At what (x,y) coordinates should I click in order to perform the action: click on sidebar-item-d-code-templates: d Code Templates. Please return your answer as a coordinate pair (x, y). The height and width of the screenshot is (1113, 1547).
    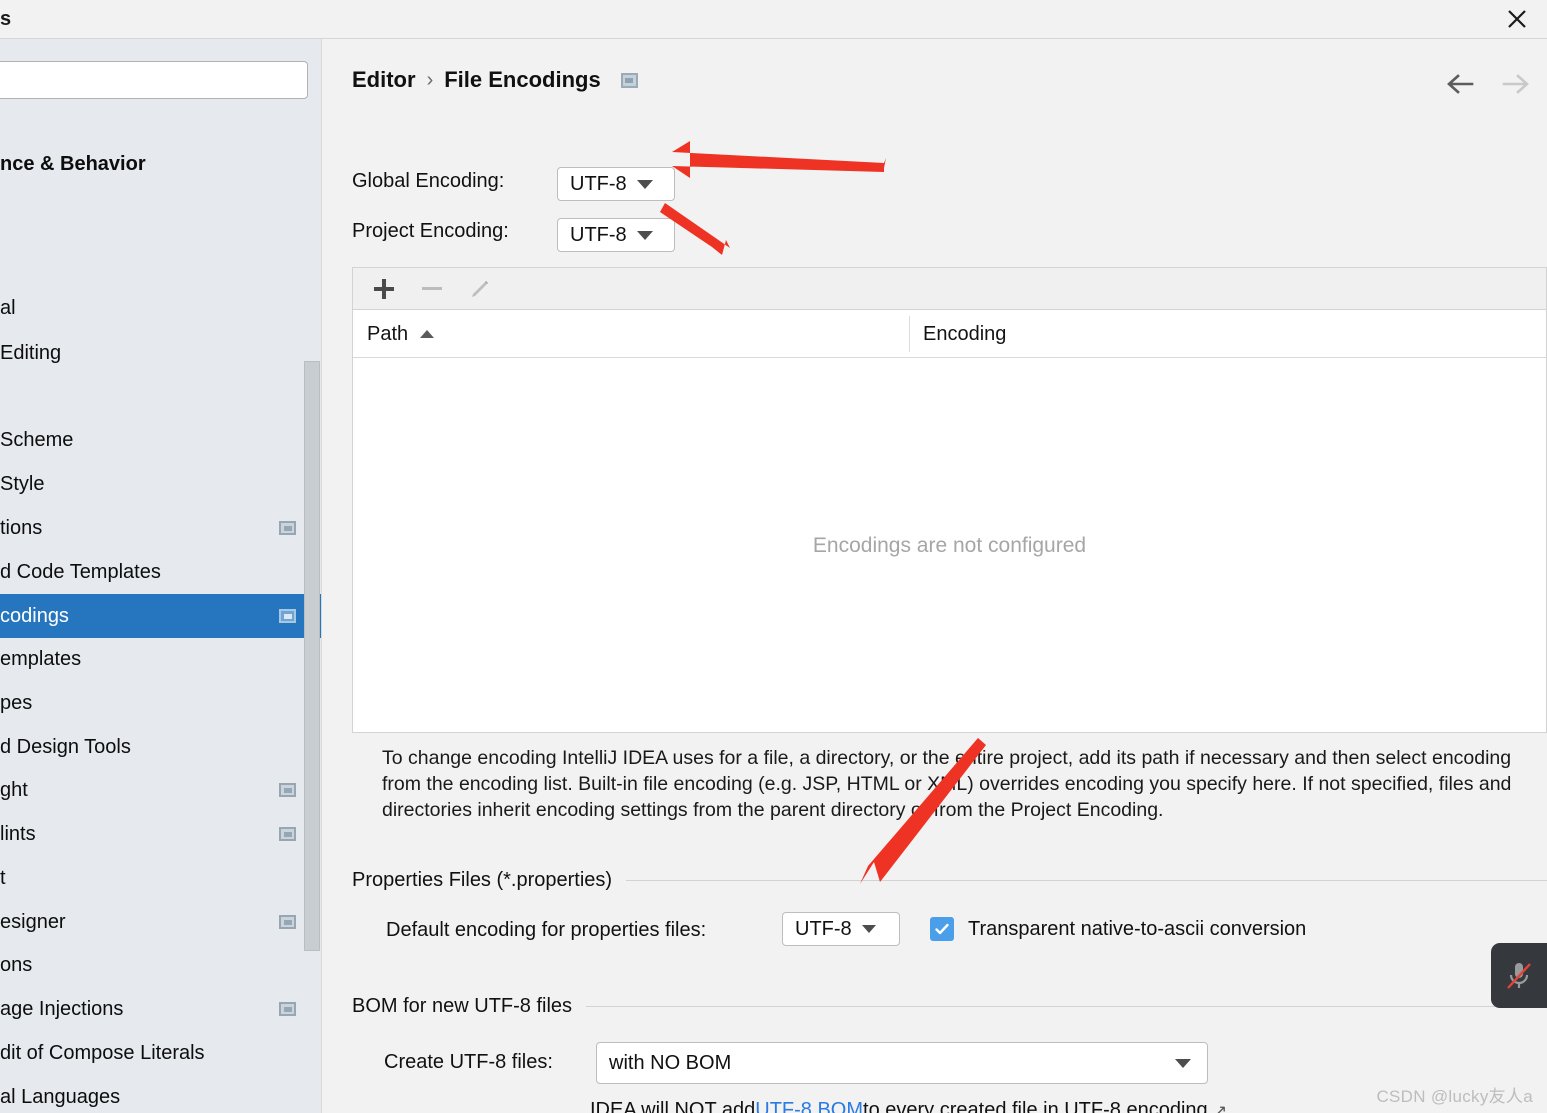
    Looking at the image, I should click on (161, 572).